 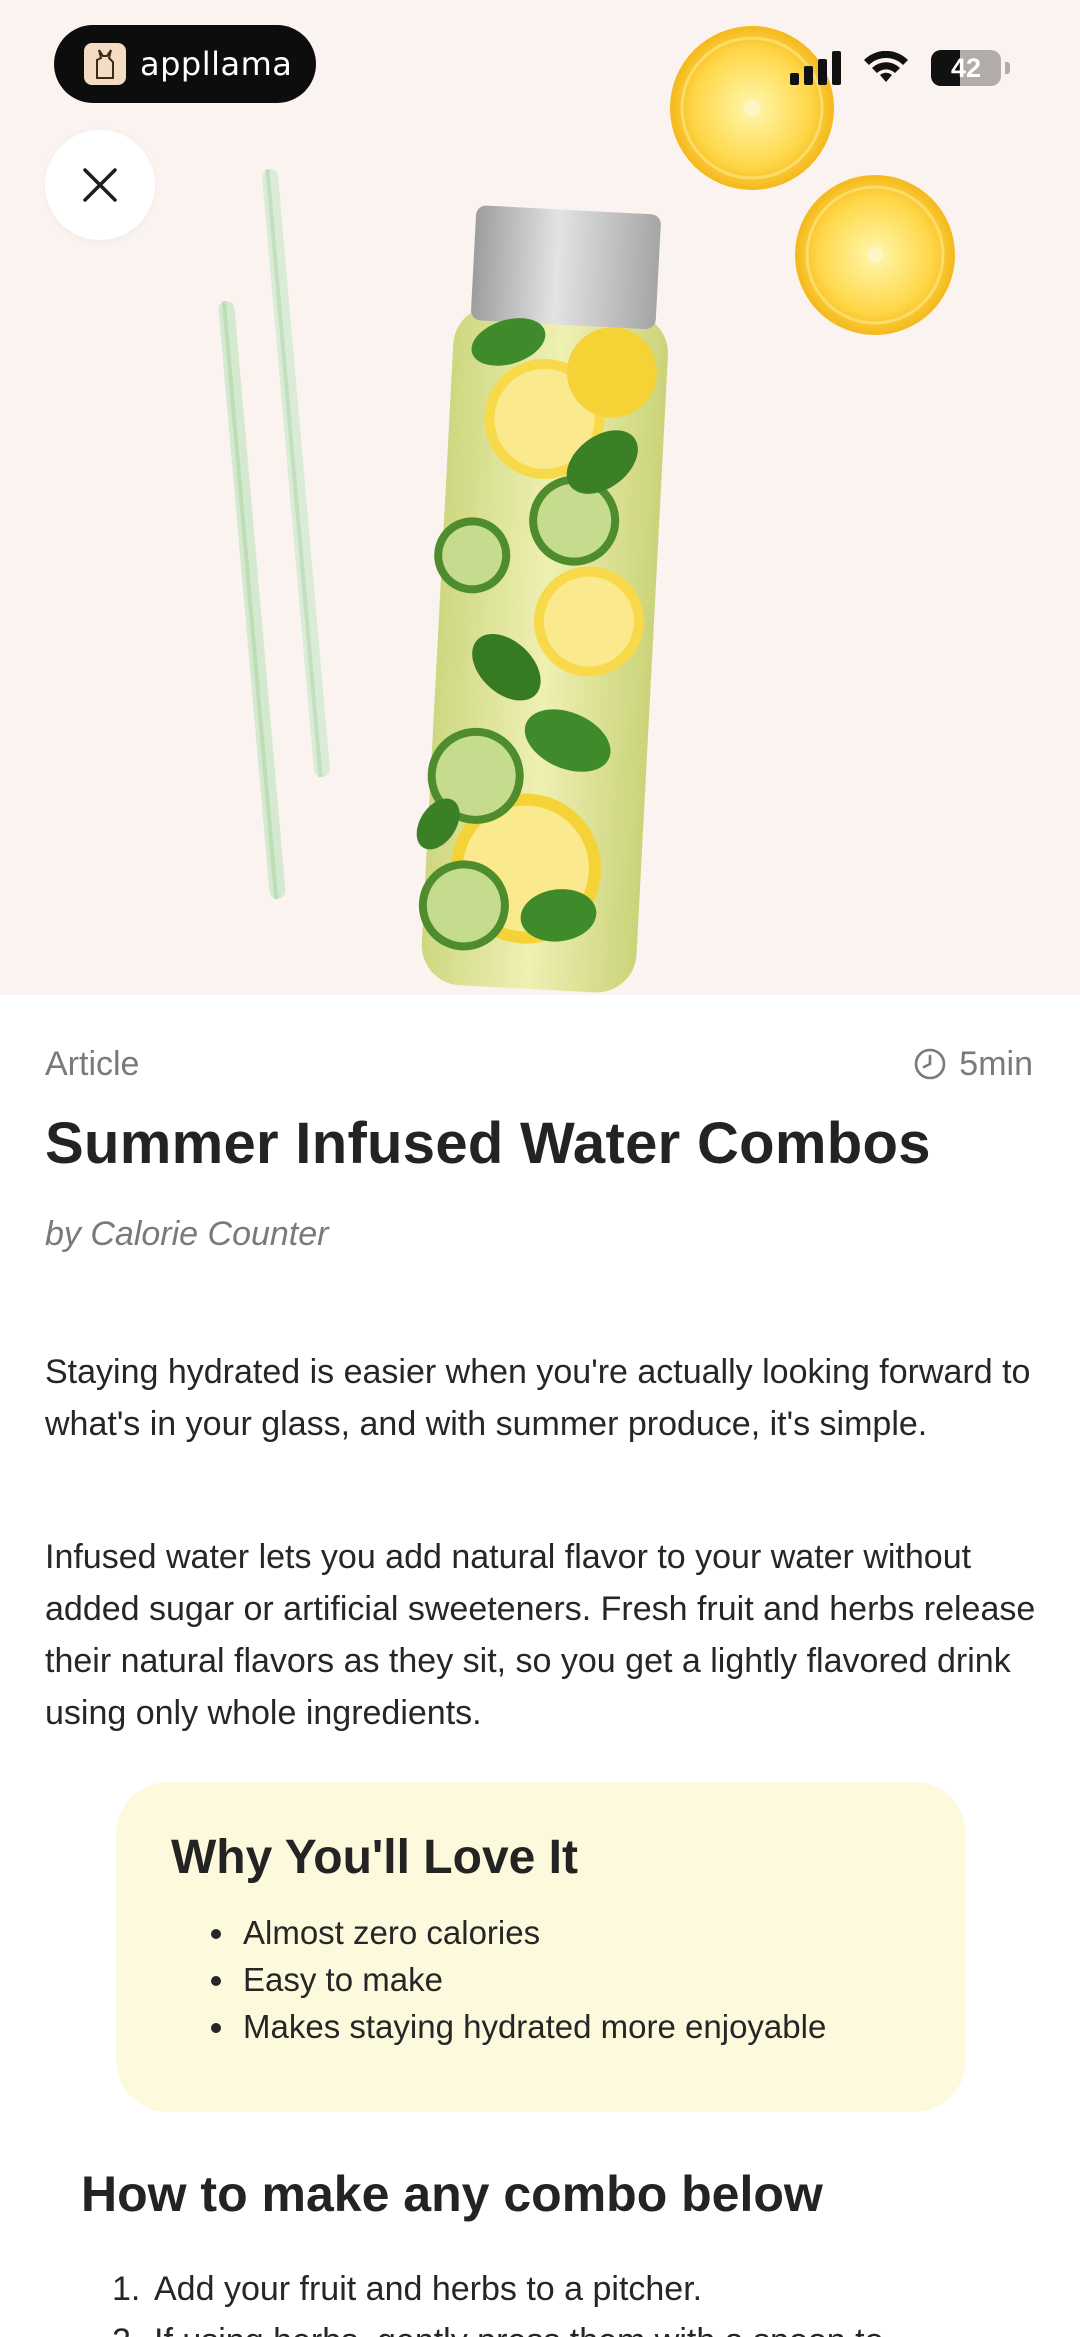 I want to click on brand-watermark: appllama, so click(x=185, y=64).